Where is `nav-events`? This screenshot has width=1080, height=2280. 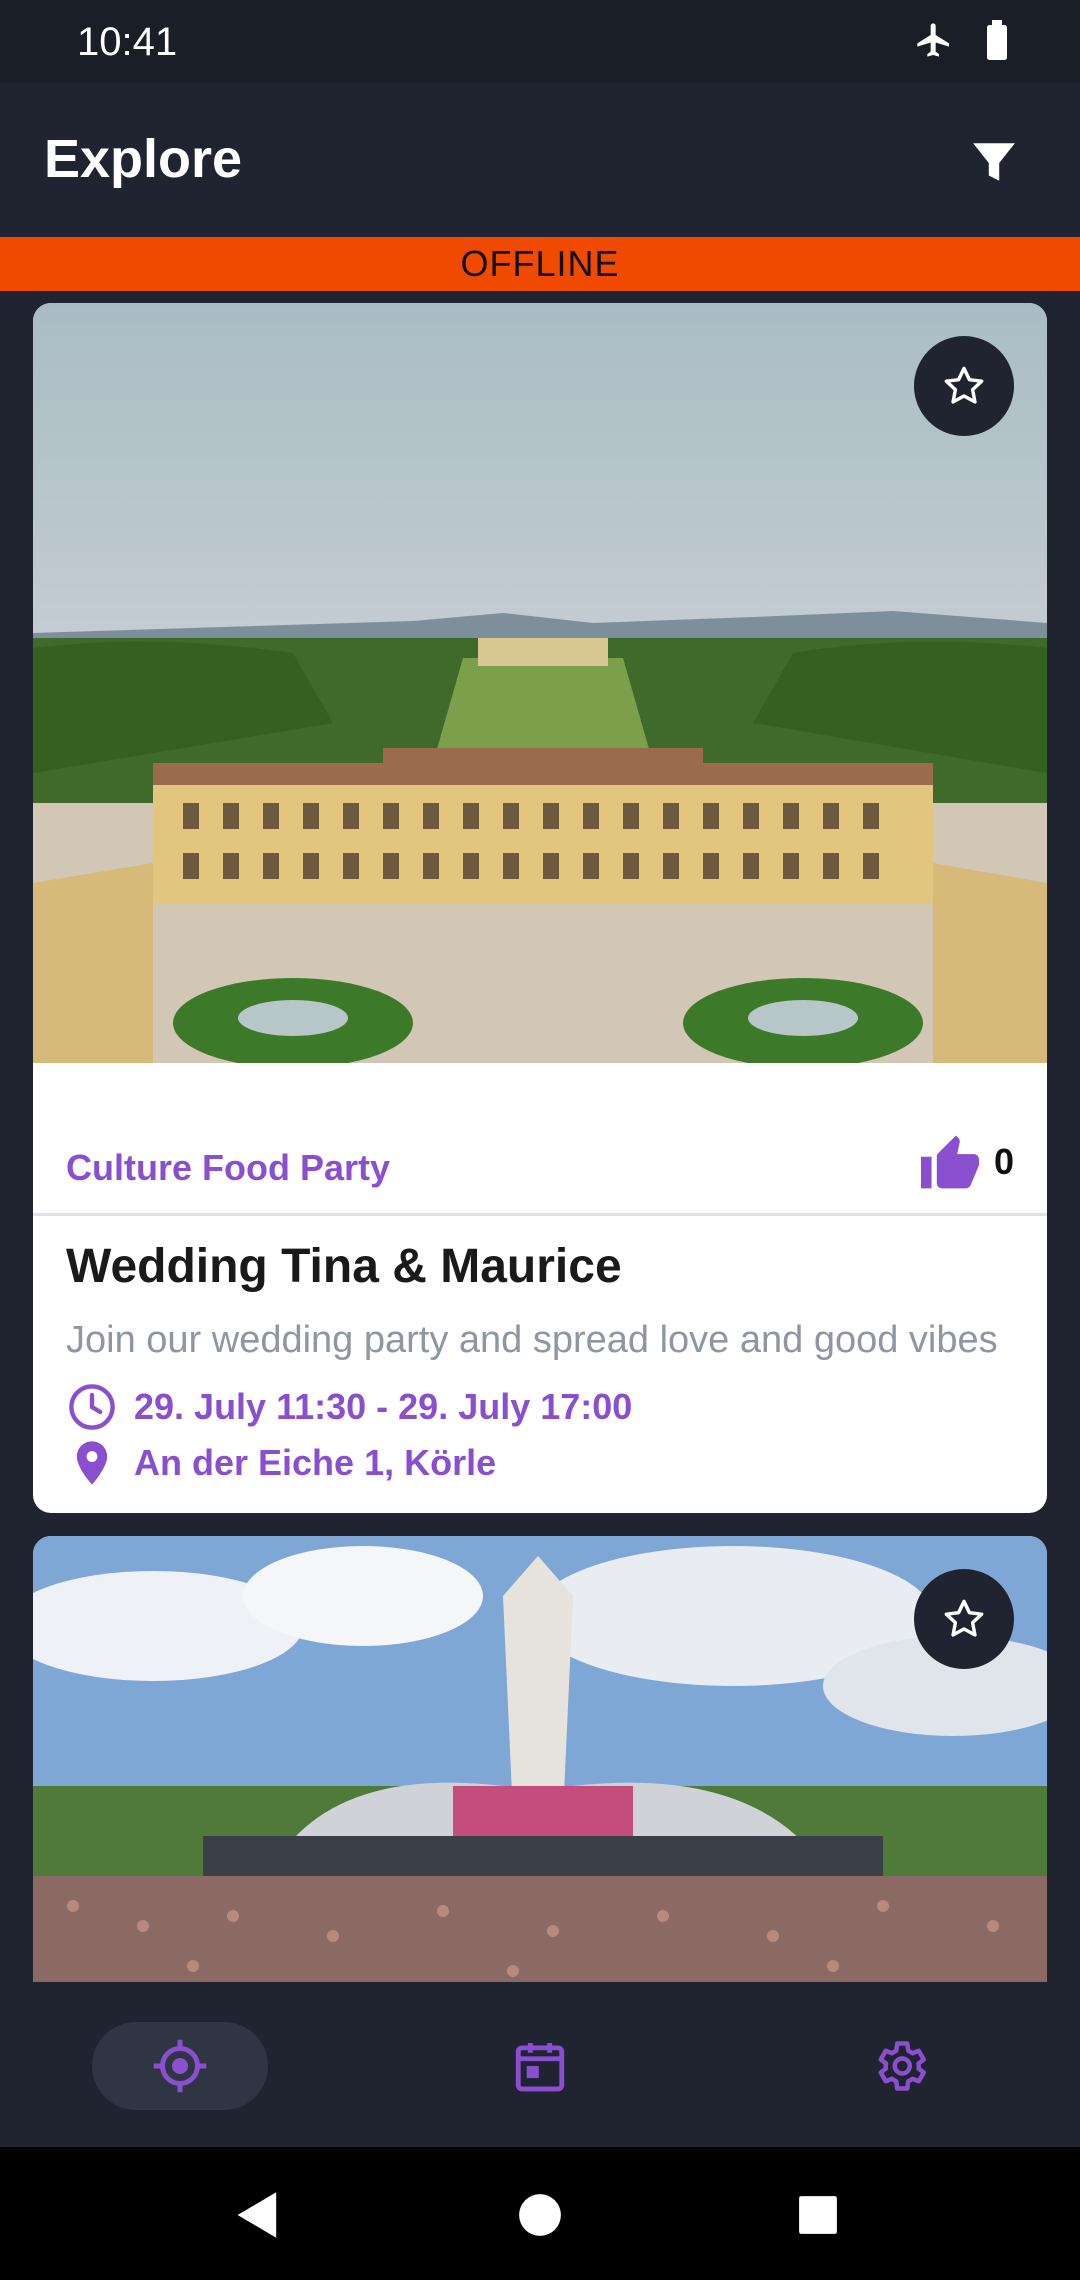 nav-events is located at coordinates (540, 2066).